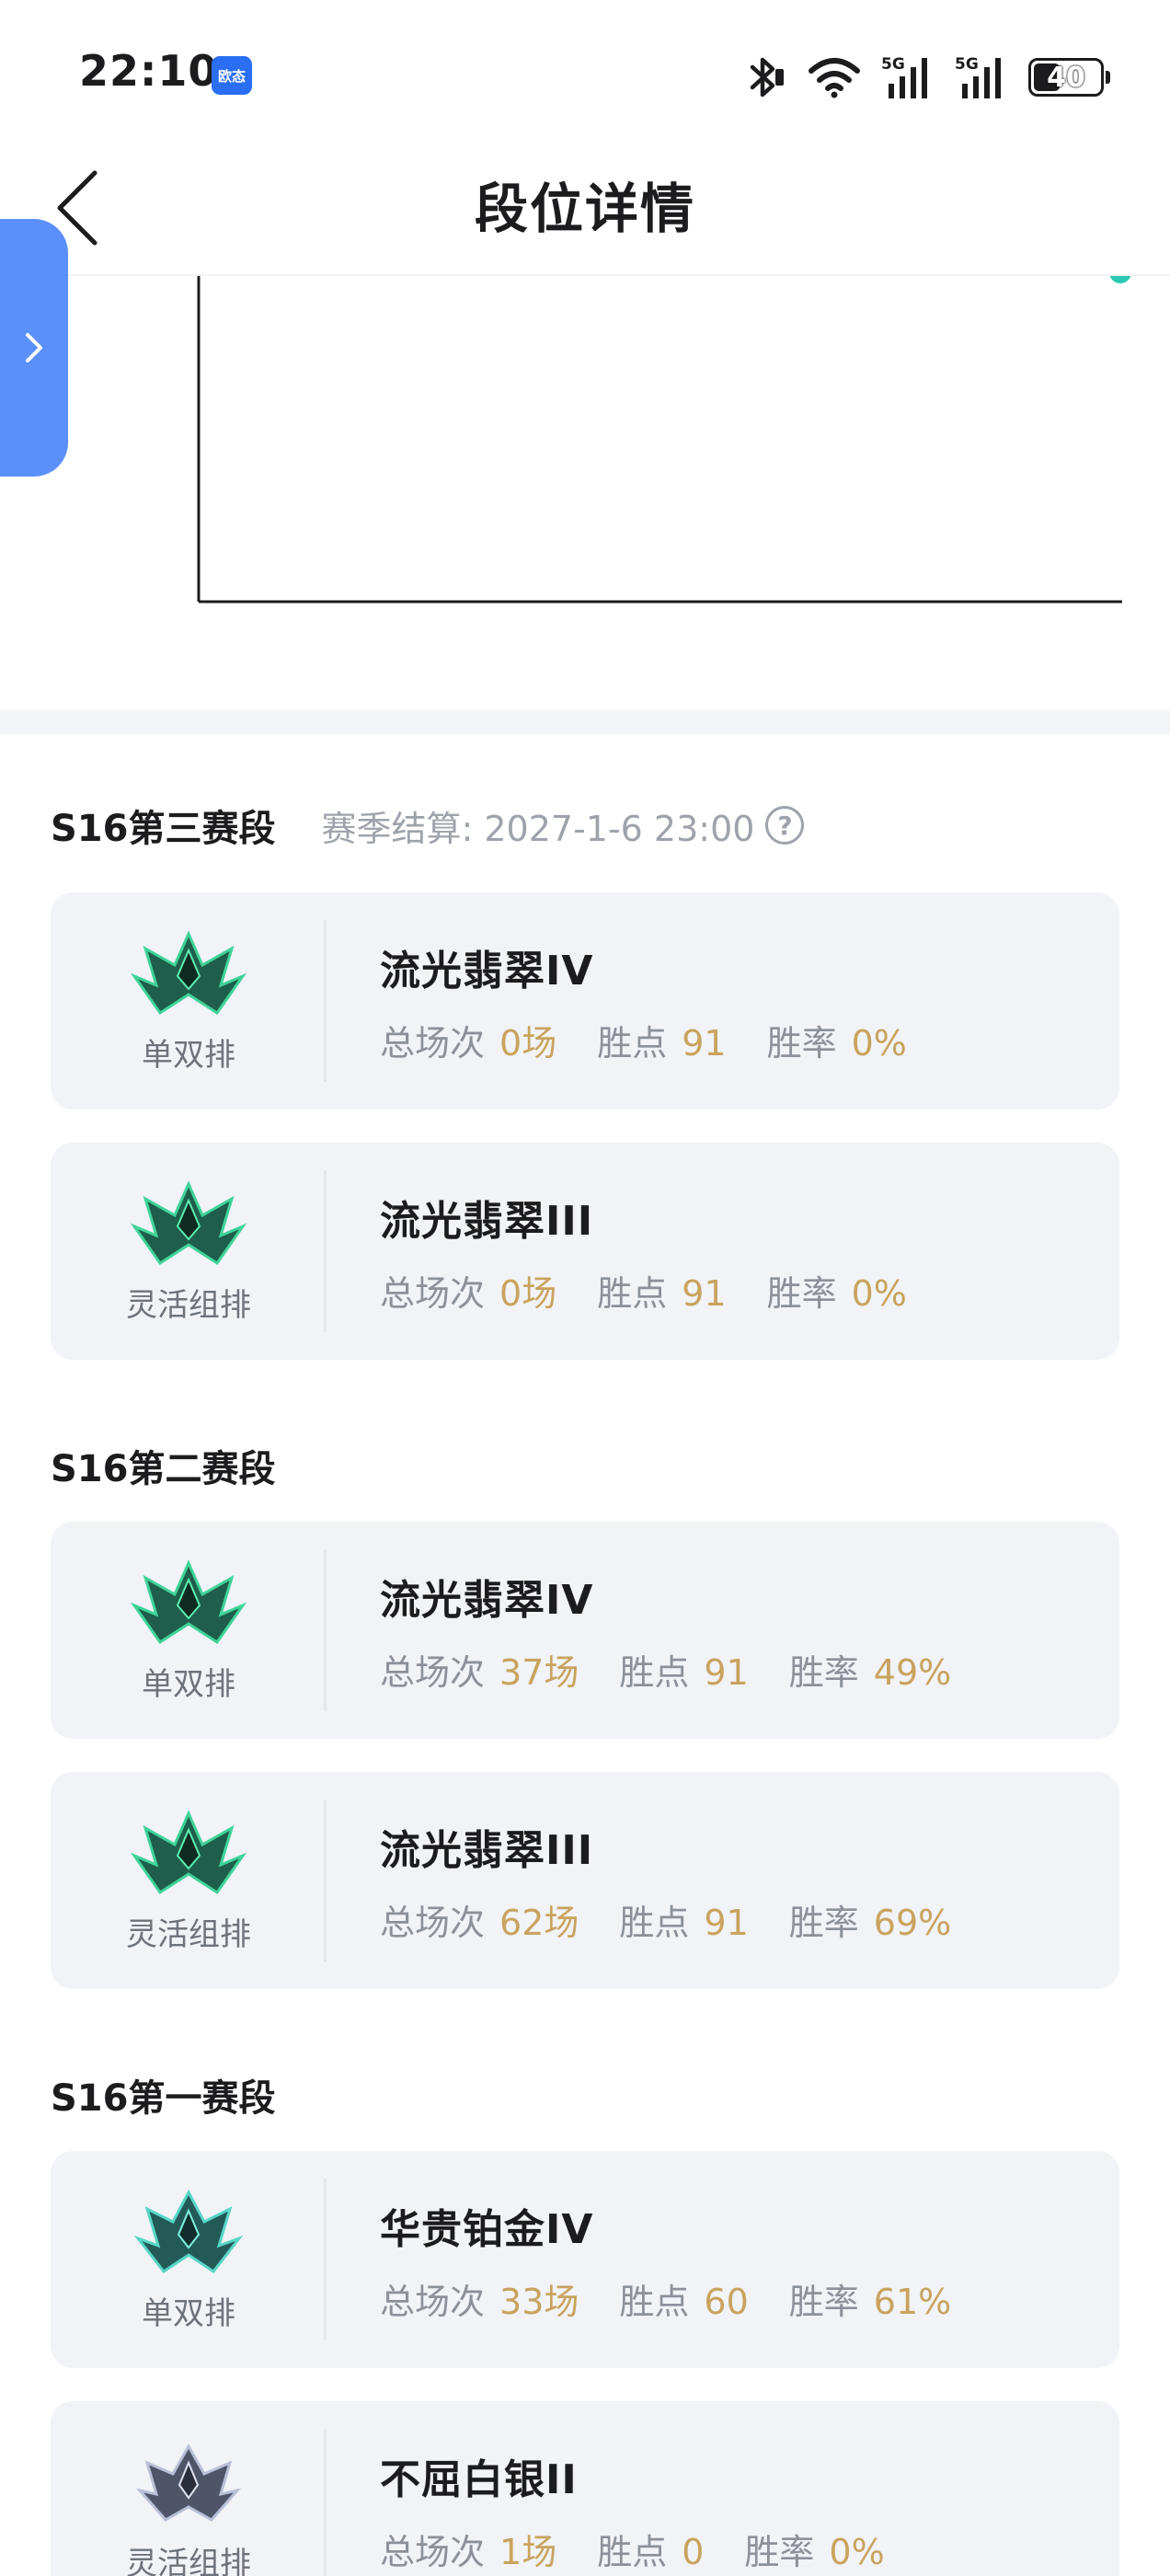 The height and width of the screenshot is (2576, 1170). What do you see at coordinates (163, 829) in the screenshot?
I see `season-title: S16第三赛段` at bounding box center [163, 829].